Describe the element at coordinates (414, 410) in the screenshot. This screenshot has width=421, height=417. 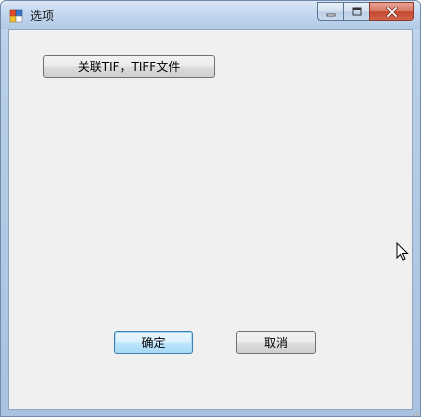
I see `resize-grip-icon` at that location.